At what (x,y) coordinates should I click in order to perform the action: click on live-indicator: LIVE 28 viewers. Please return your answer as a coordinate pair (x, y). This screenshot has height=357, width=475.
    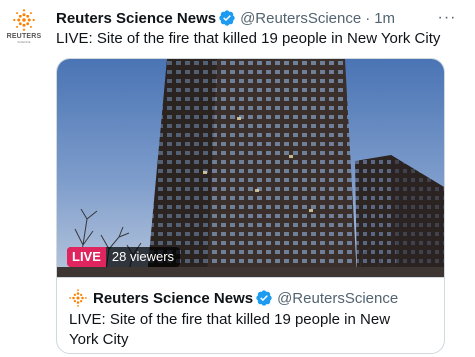
    Looking at the image, I should click on (124, 257).